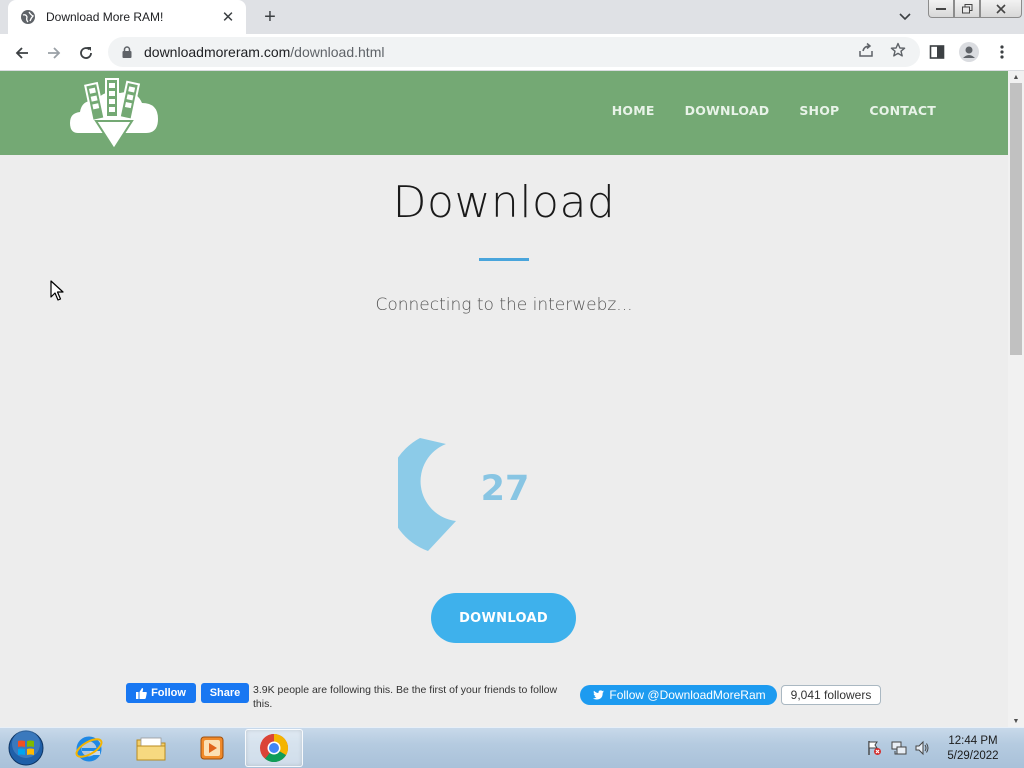  I want to click on browser-tab: Download More RAM! ✕, so click(127, 17).